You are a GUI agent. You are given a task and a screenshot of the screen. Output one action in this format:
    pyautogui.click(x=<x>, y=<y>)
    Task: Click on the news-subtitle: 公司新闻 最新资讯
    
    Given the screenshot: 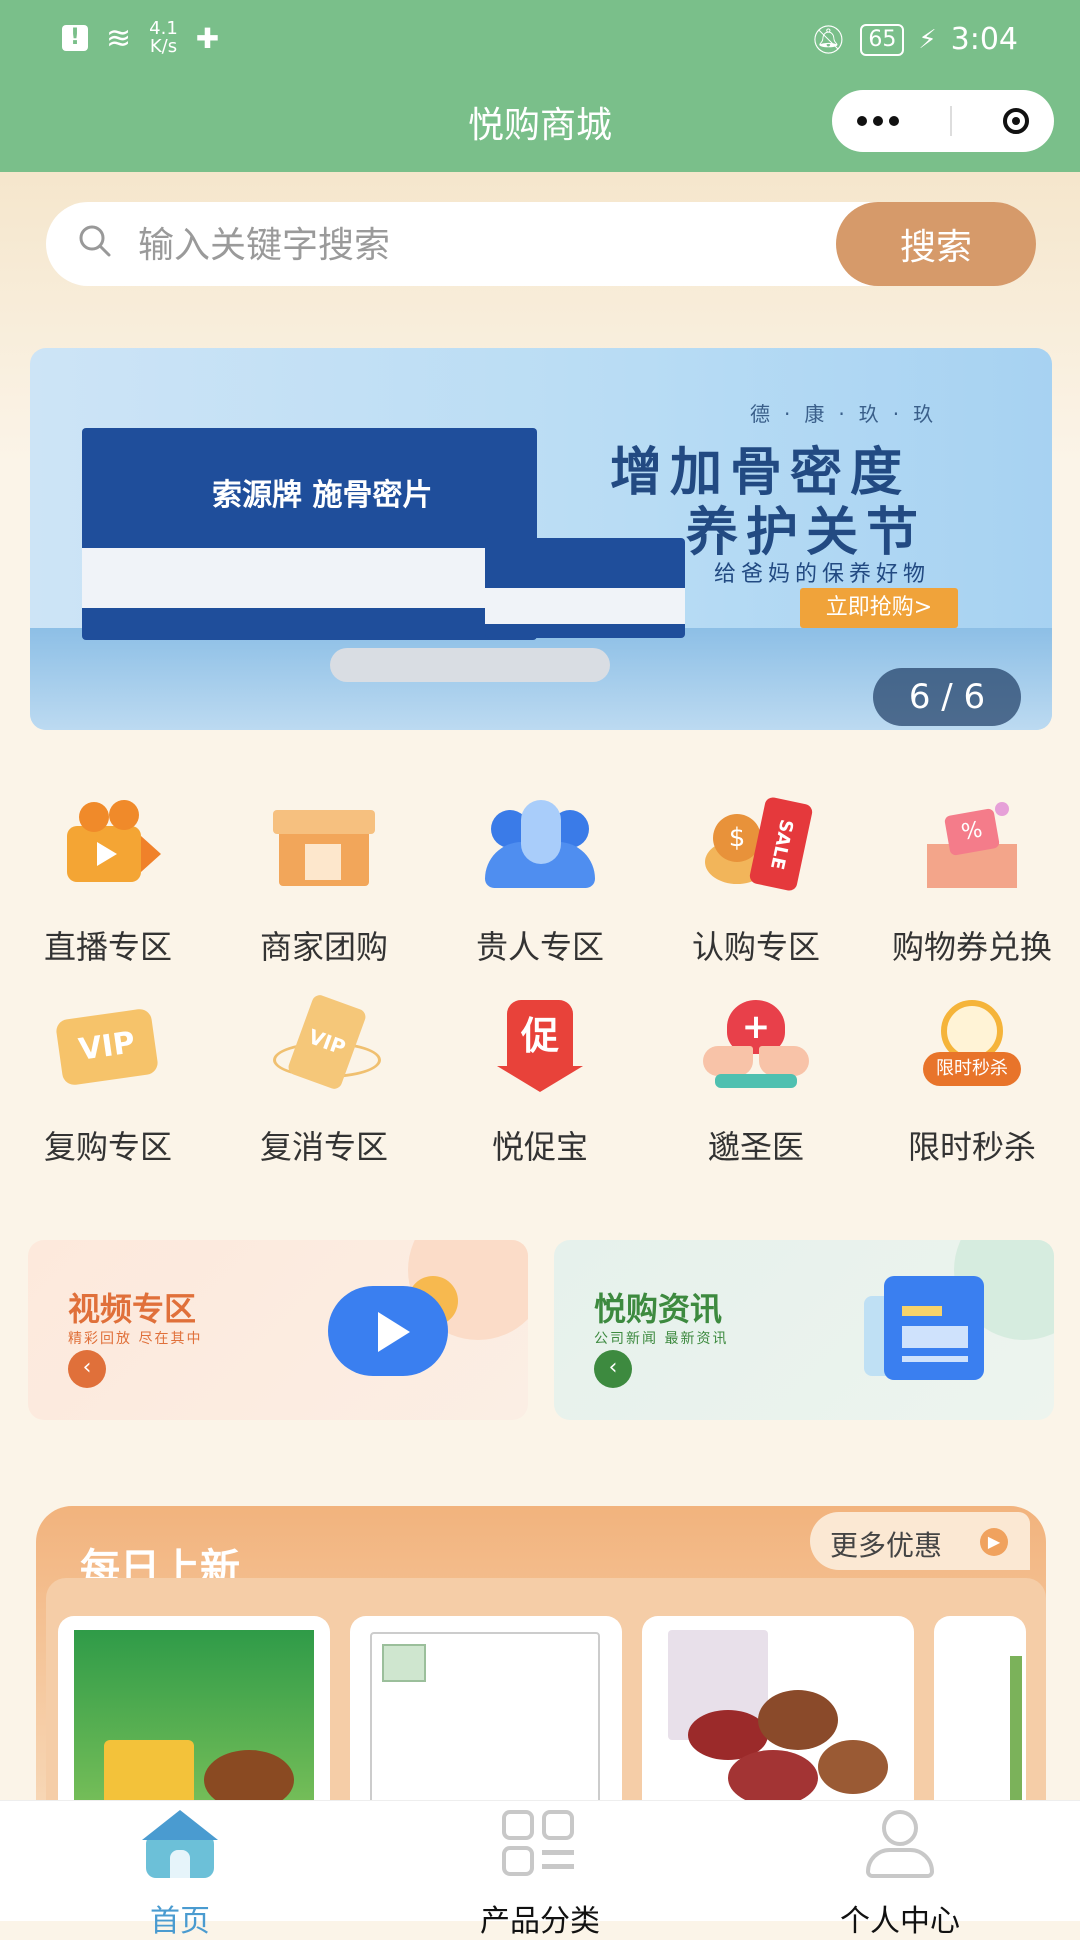 What is the action you would take?
    pyautogui.click(x=661, y=1339)
    